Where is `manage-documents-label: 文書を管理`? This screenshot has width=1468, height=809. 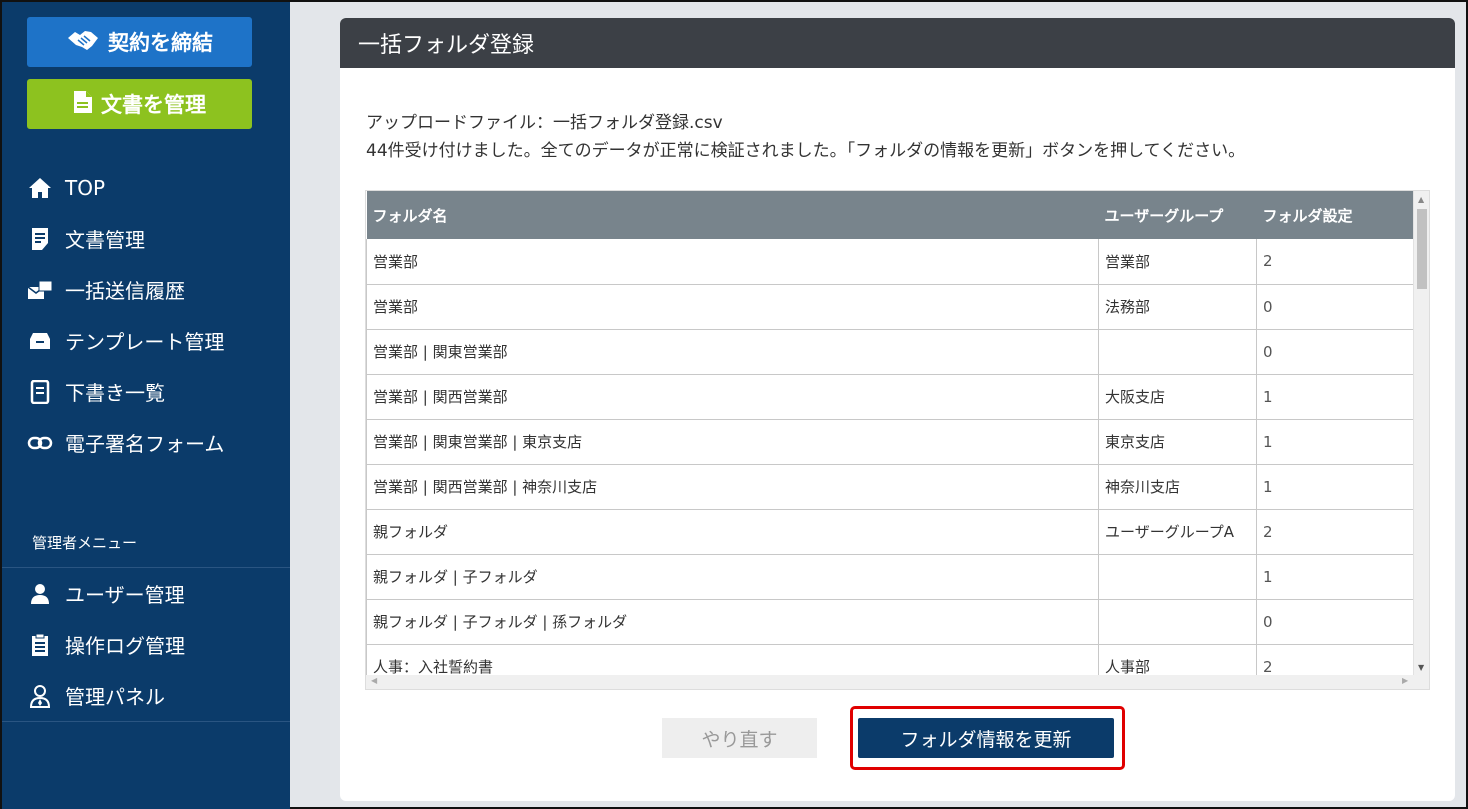
manage-documents-label: 文書を管理 is located at coordinates (153, 105).